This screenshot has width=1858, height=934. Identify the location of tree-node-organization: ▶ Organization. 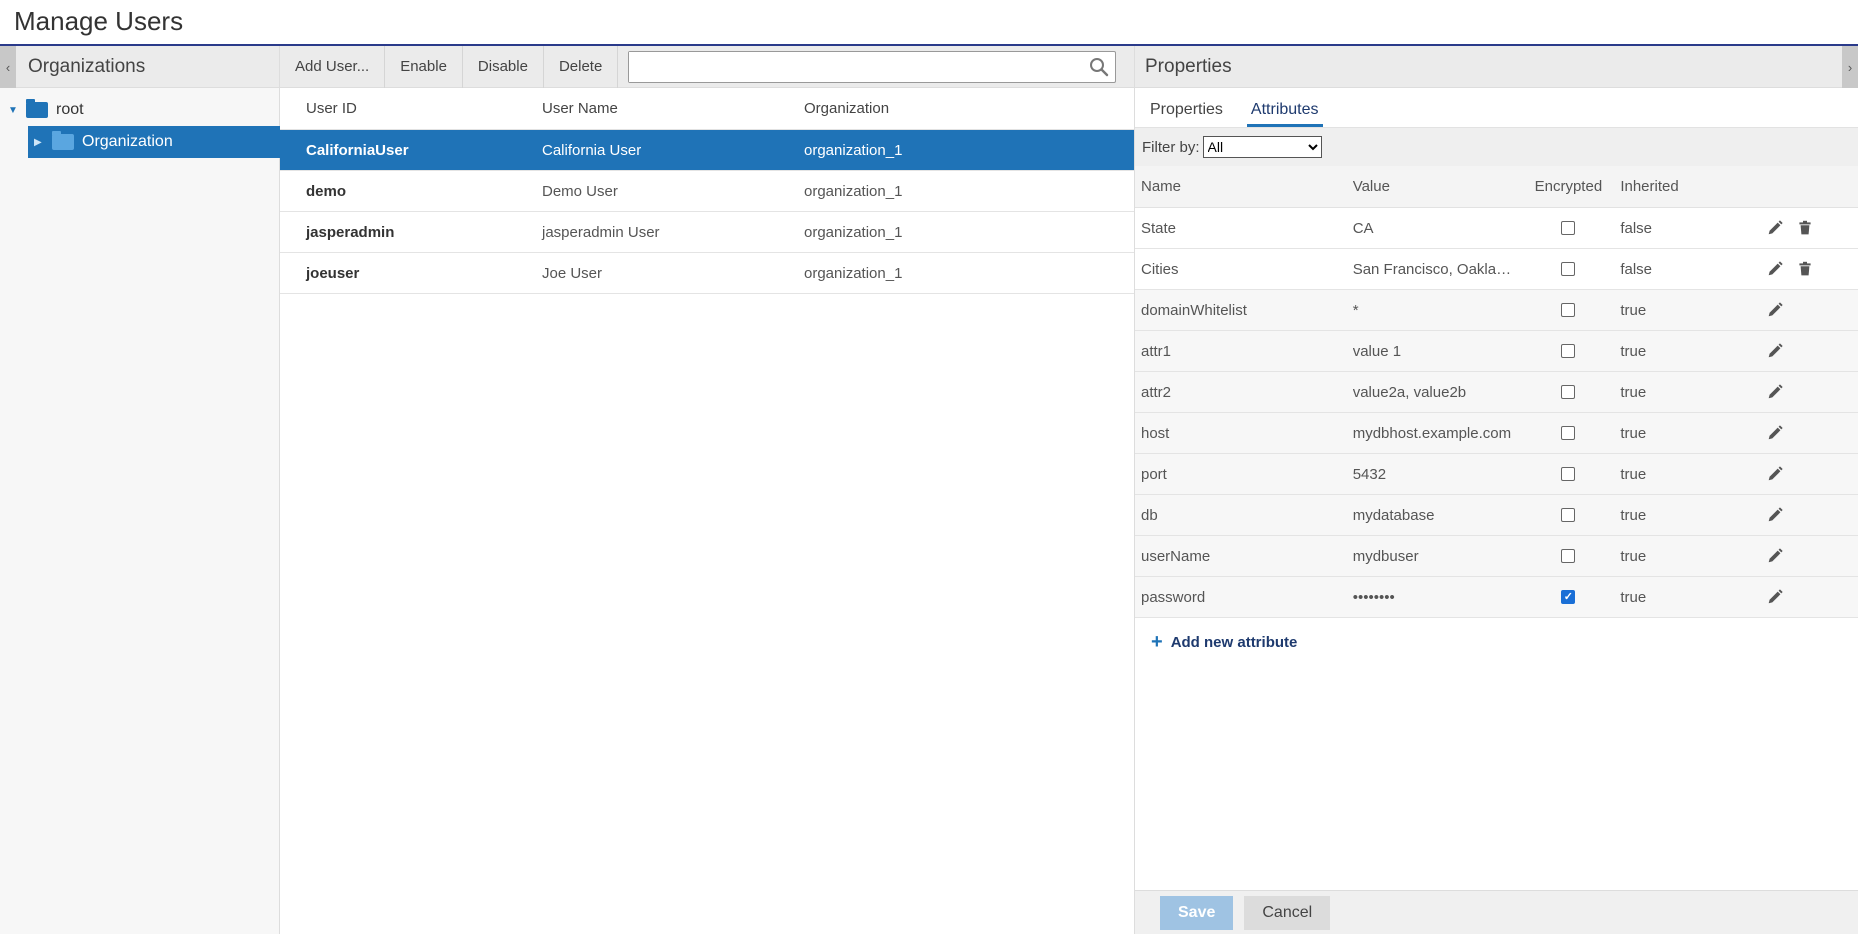
(154, 142).